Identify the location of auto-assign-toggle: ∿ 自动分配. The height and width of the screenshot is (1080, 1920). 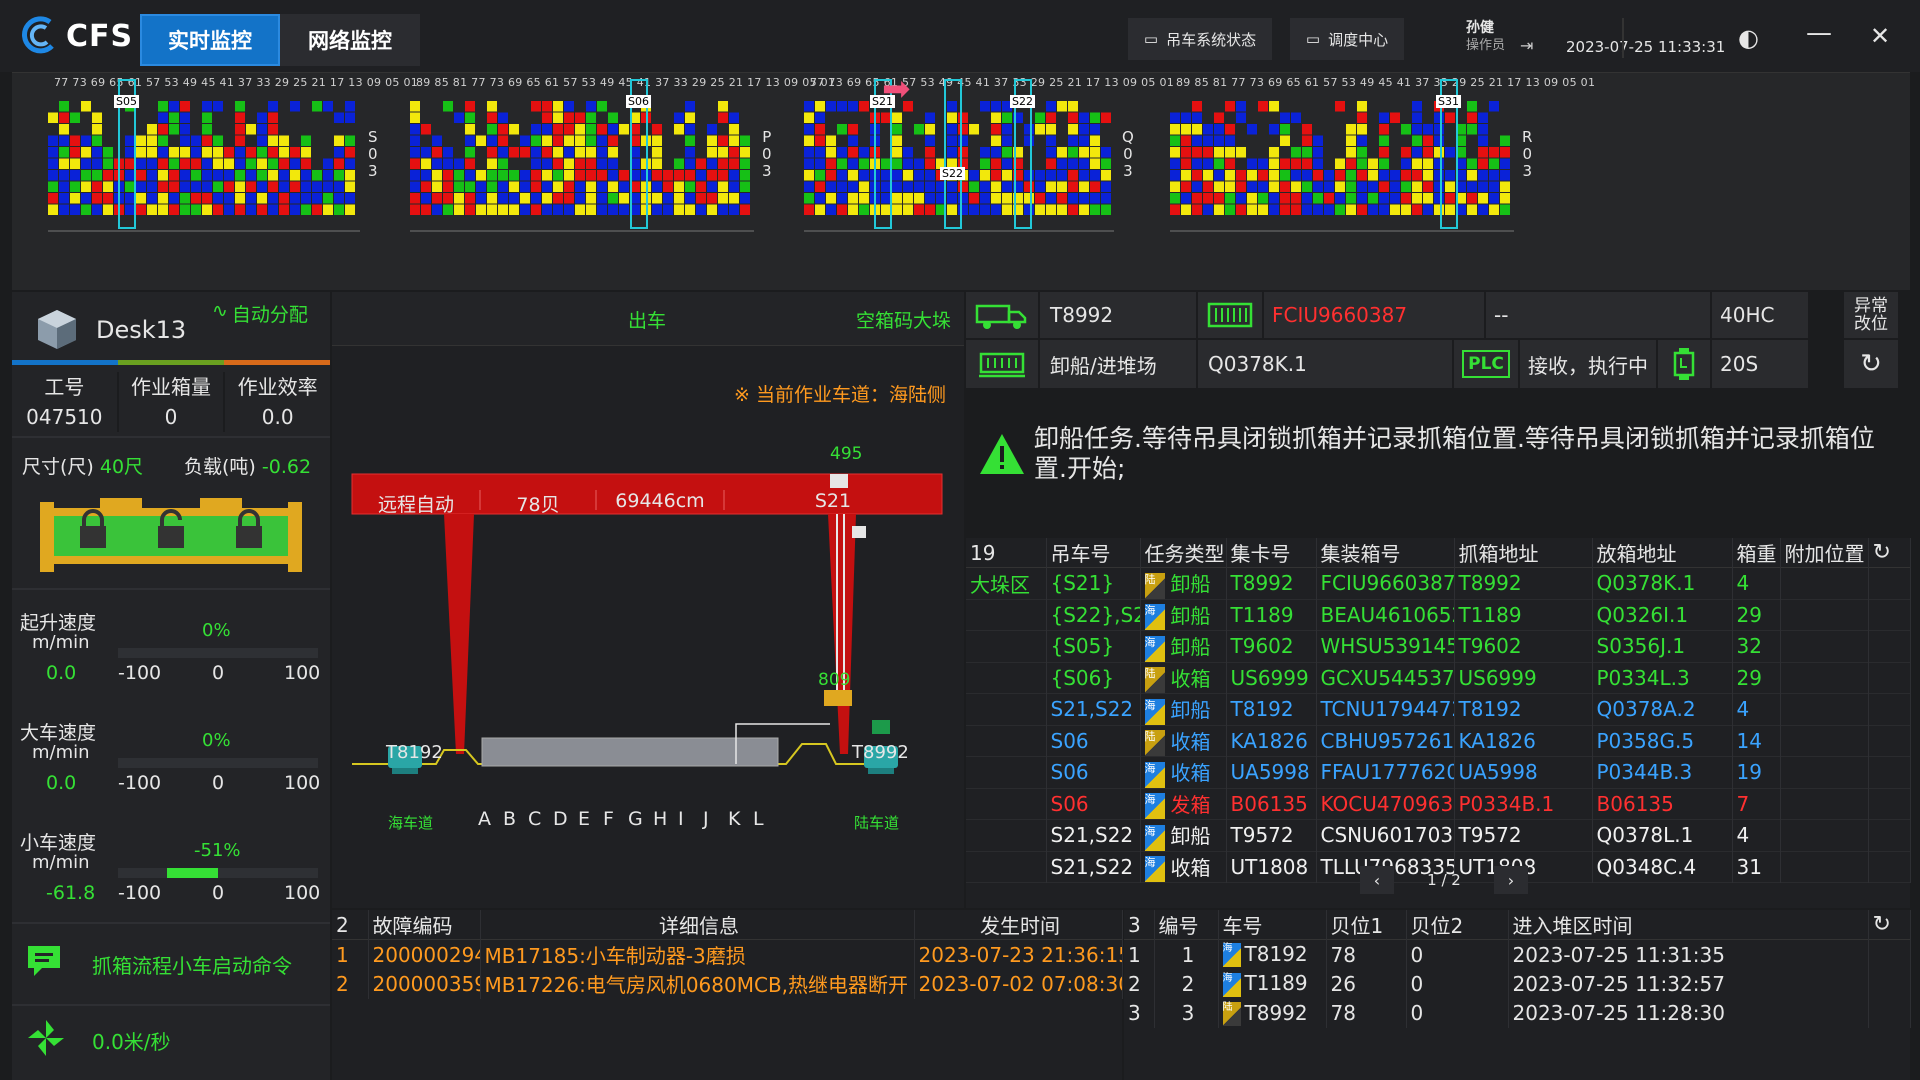
(260, 313).